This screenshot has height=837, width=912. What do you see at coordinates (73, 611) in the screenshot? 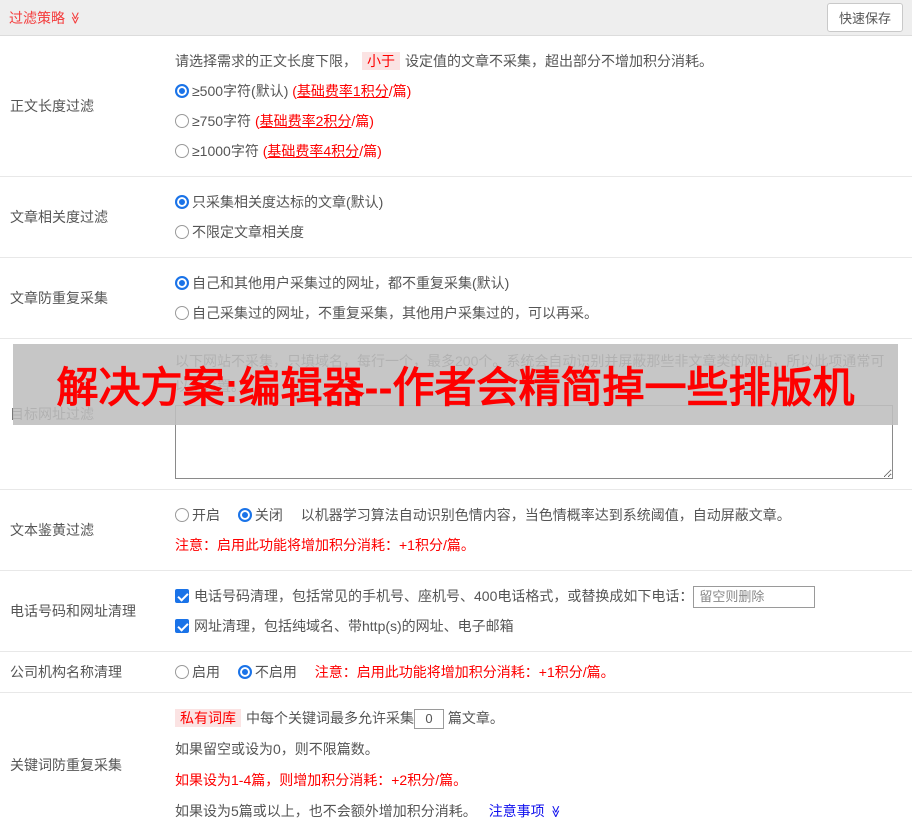
I see `phone-url-clean-label: 电话号码和网址清理` at bounding box center [73, 611].